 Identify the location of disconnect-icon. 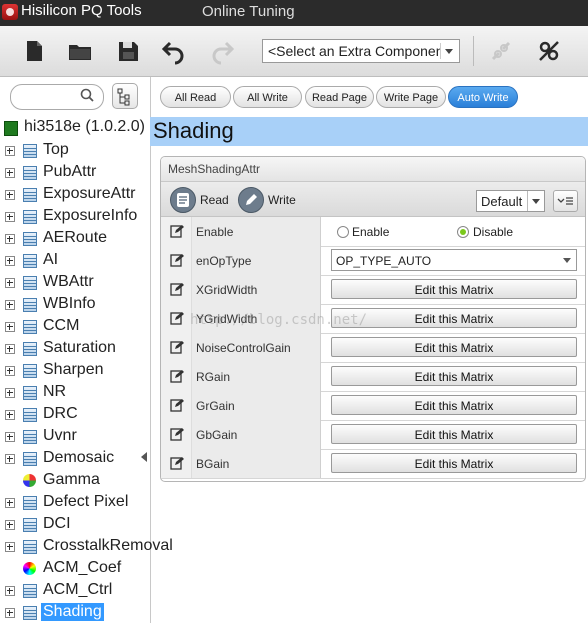
(501, 51).